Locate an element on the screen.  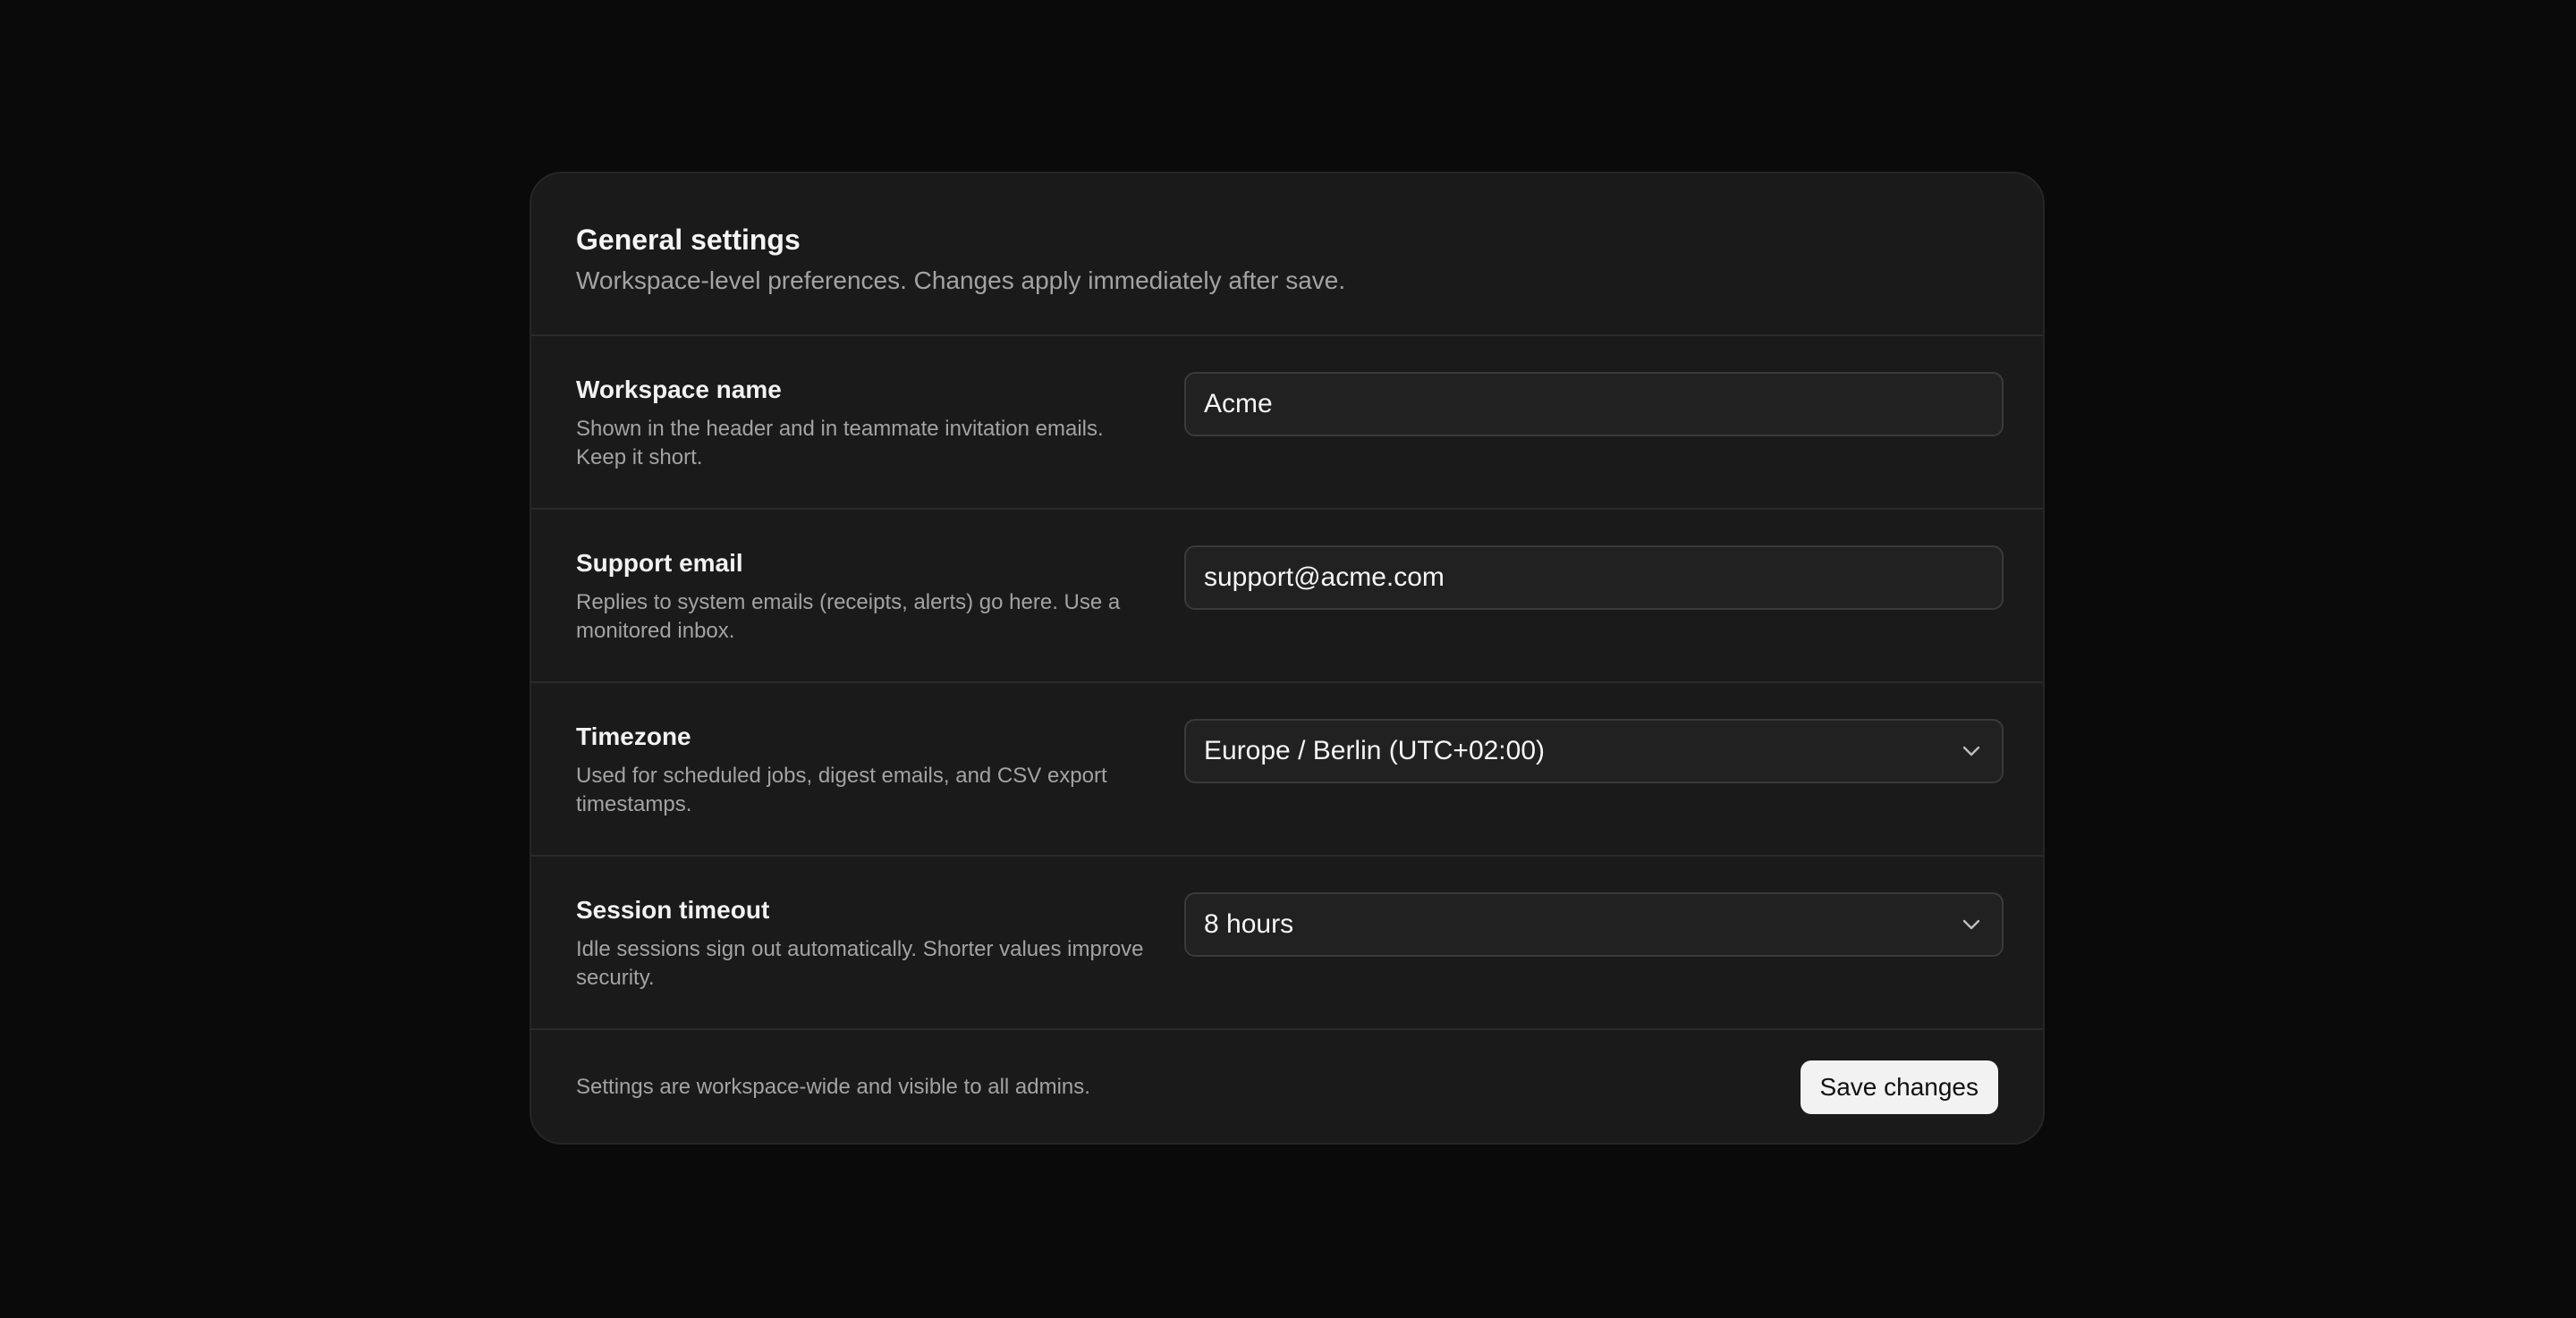
timezone-label: Timezone is located at coordinates (633, 736).